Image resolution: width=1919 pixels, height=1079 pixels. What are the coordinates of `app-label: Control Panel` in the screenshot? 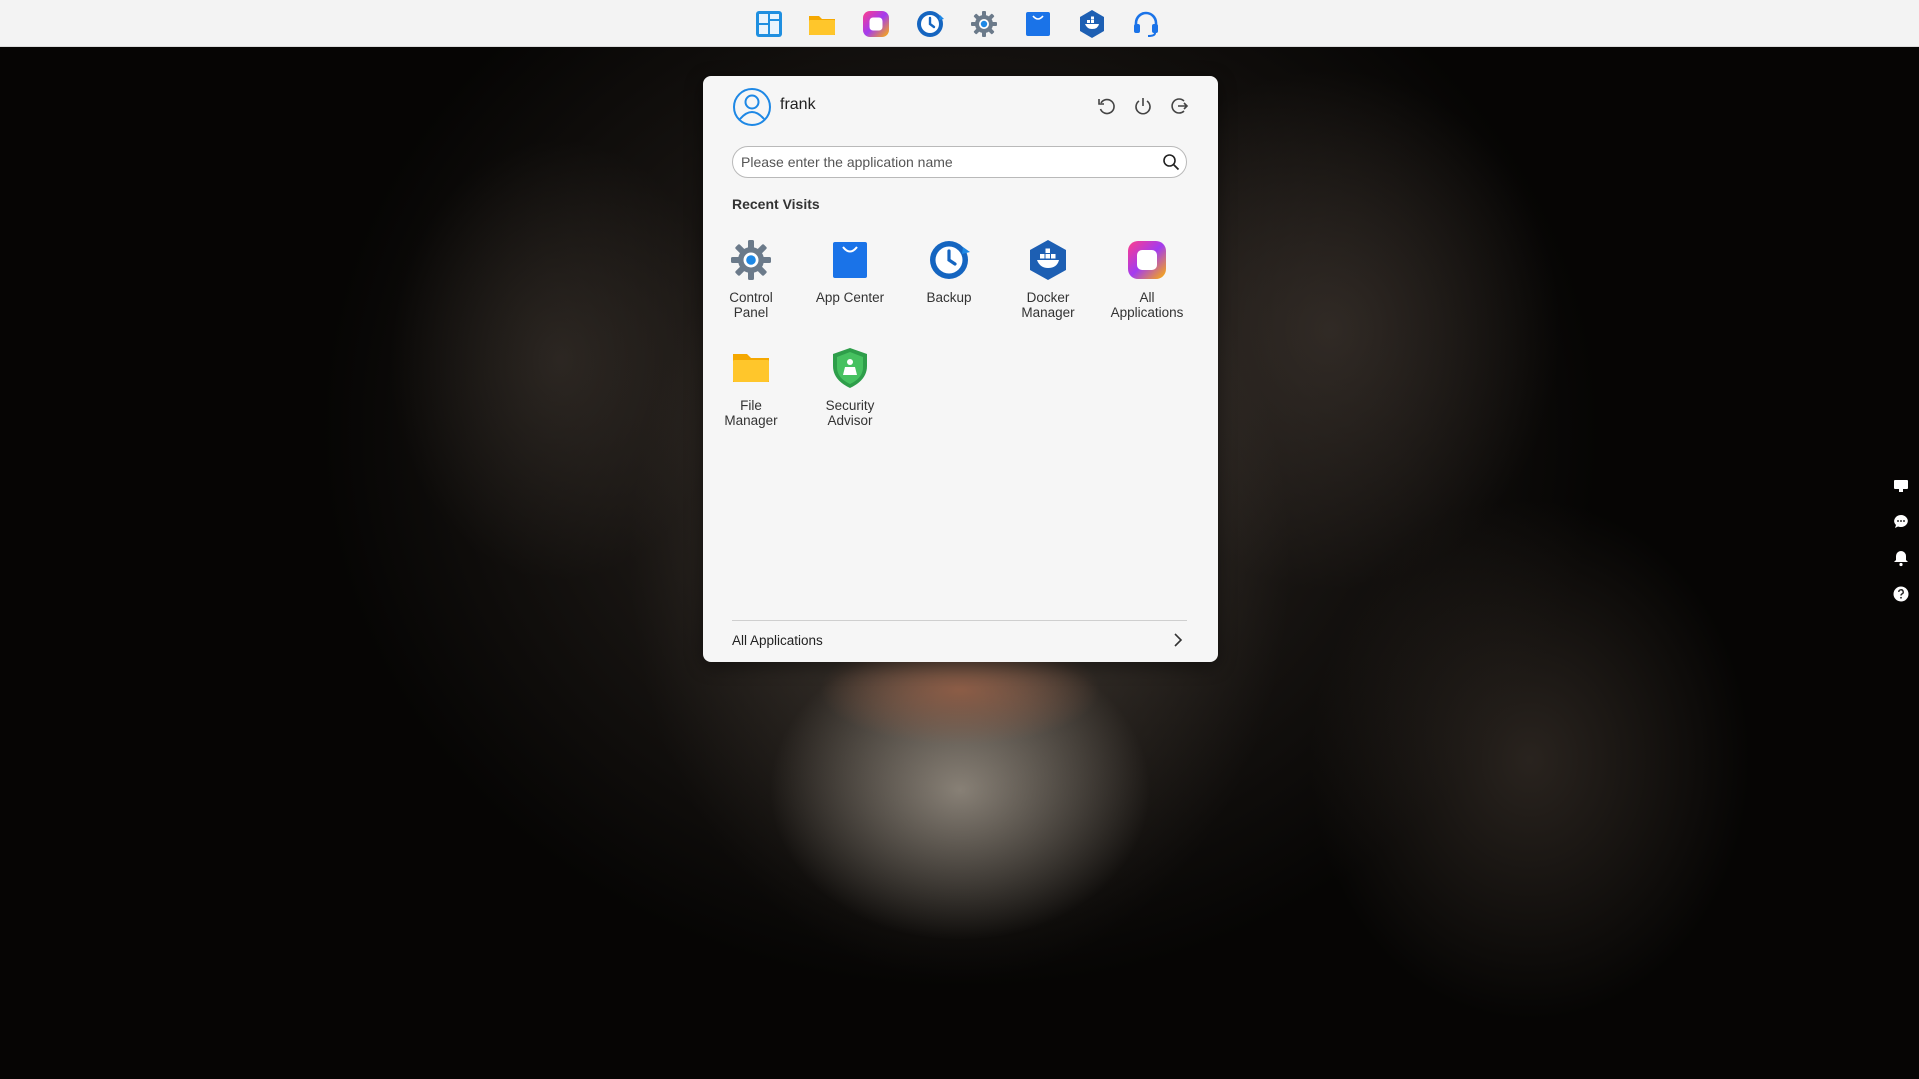 It's located at (751, 305).